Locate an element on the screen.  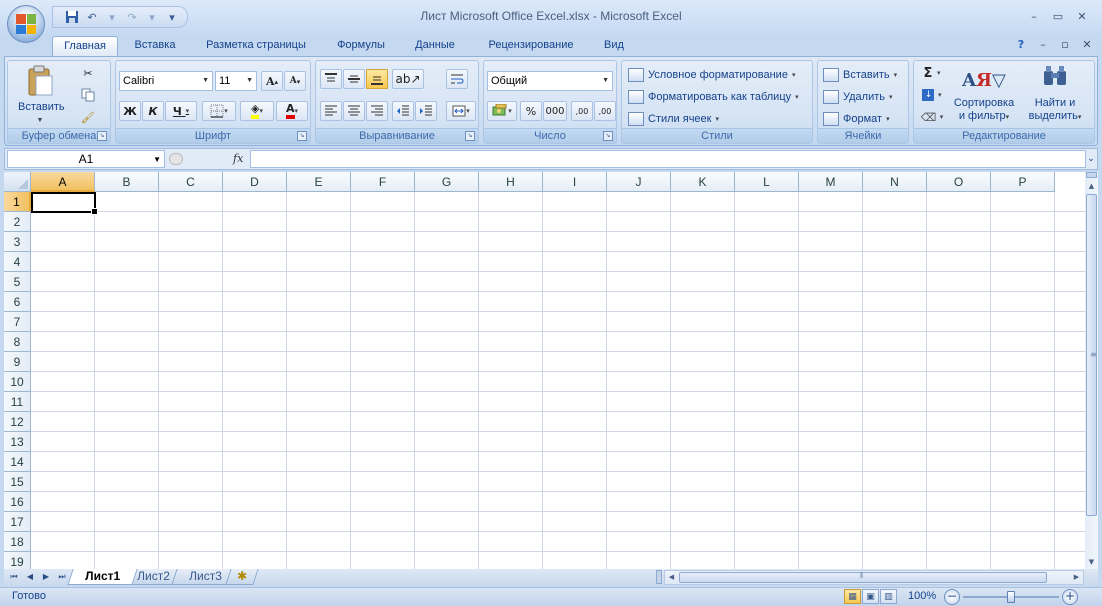
column-header: A is located at coordinates (63, 182).